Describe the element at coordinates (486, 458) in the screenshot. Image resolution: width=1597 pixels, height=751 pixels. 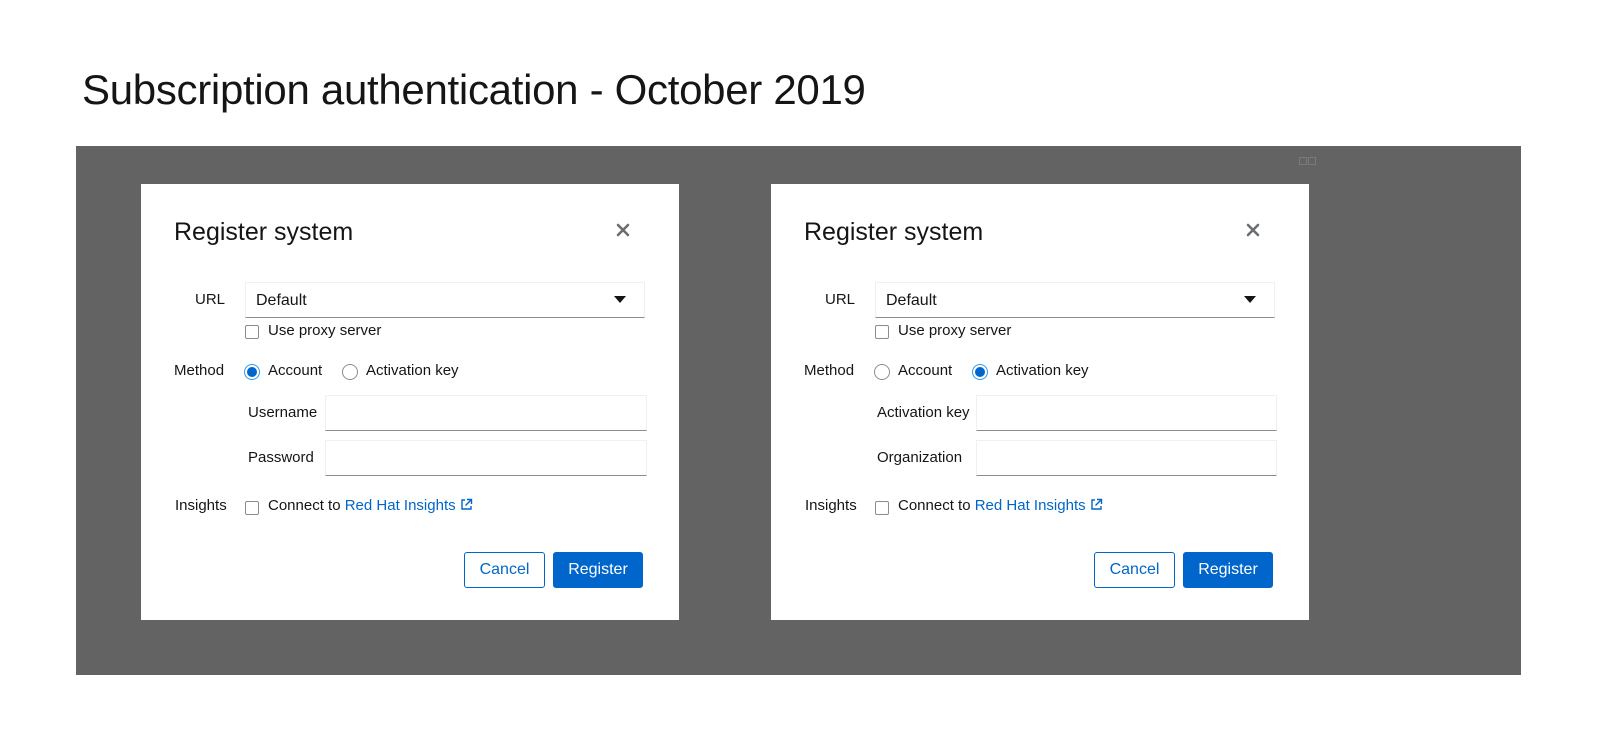
I see `password-input` at that location.